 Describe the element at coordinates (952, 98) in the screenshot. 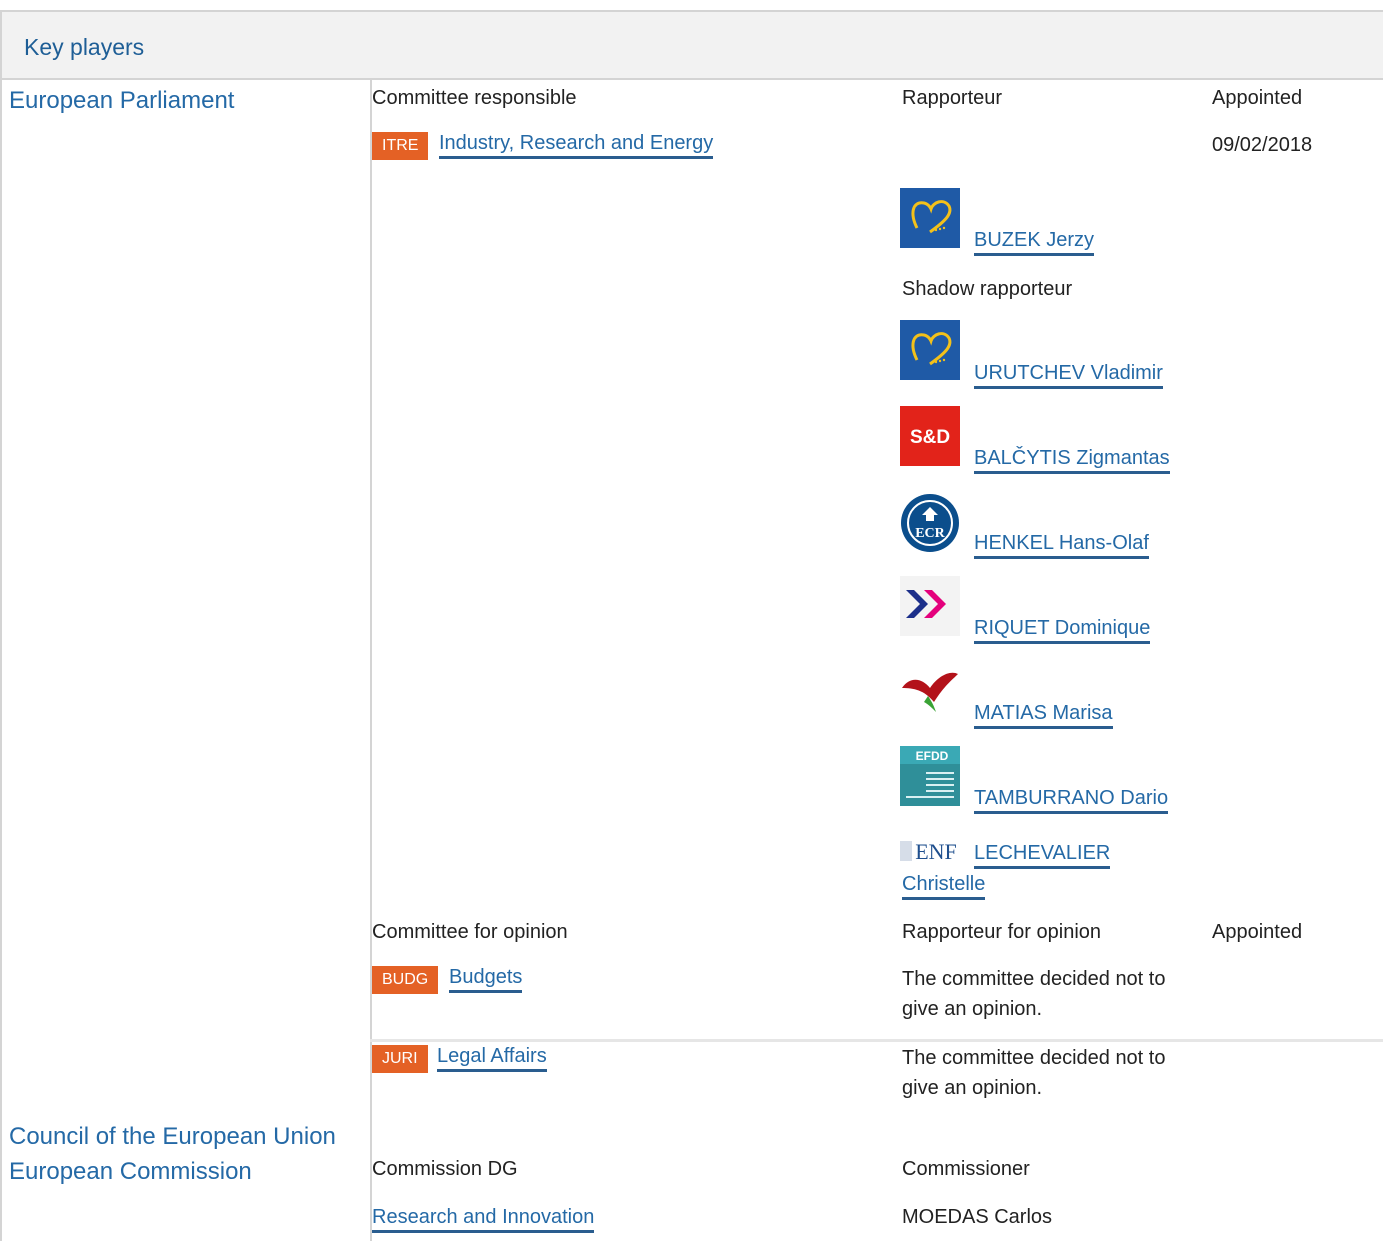

I see `col-rapporteur: Rapporteur` at that location.